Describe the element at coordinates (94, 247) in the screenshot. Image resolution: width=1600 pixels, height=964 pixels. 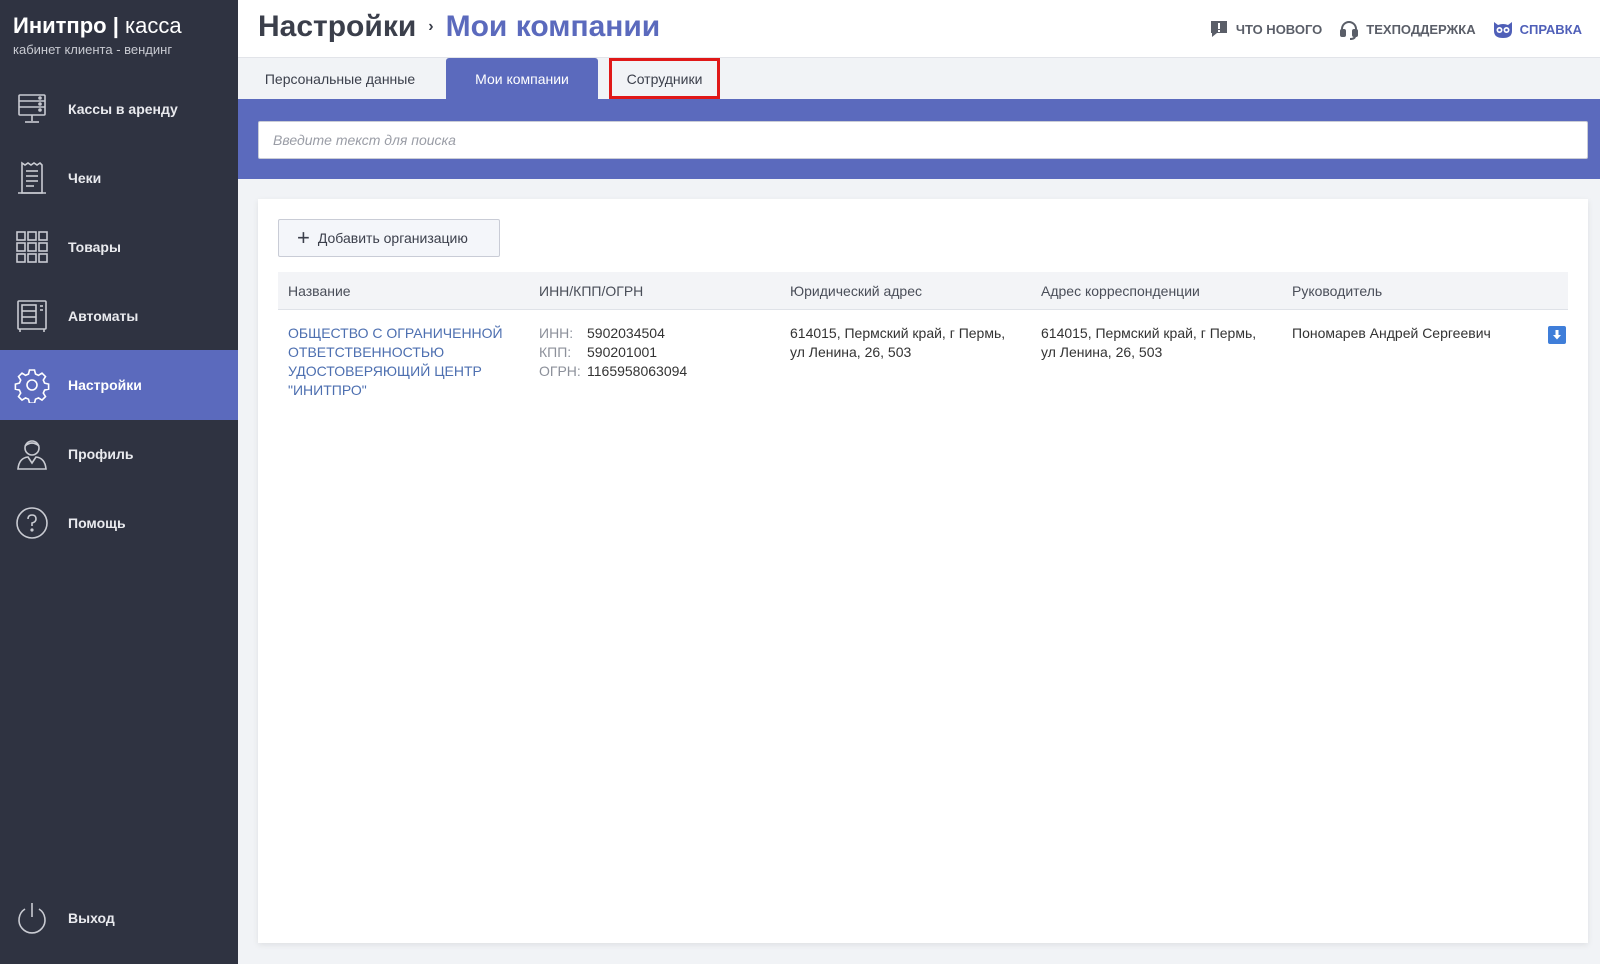
I see `sidebar-item-label: Товары` at that location.